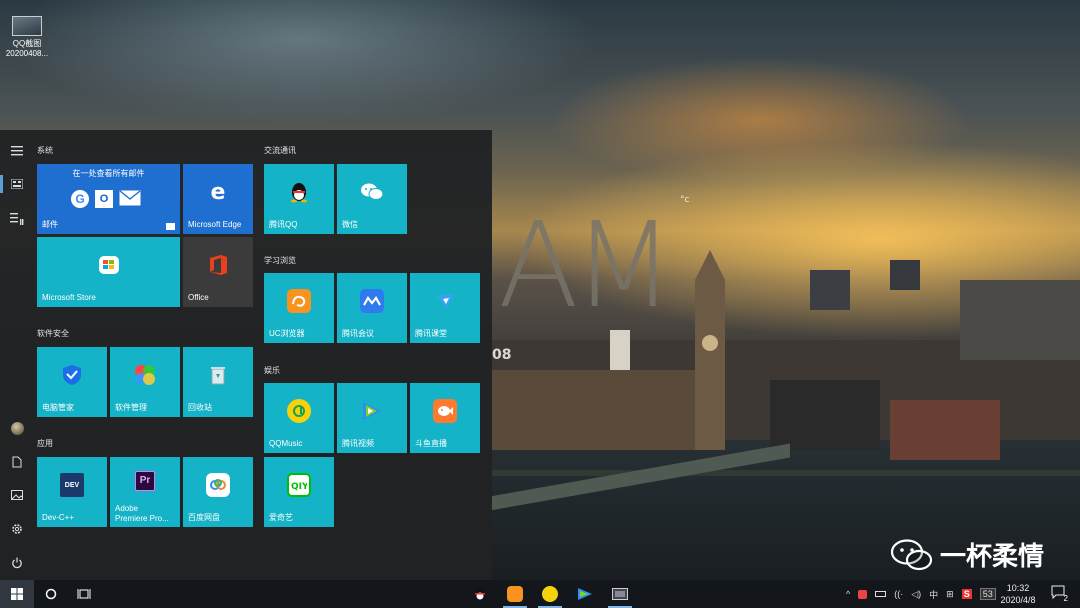 This screenshot has width=1080, height=608. Describe the element at coordinates (218, 375) in the screenshot. I see `recycle-bin-icon` at that location.